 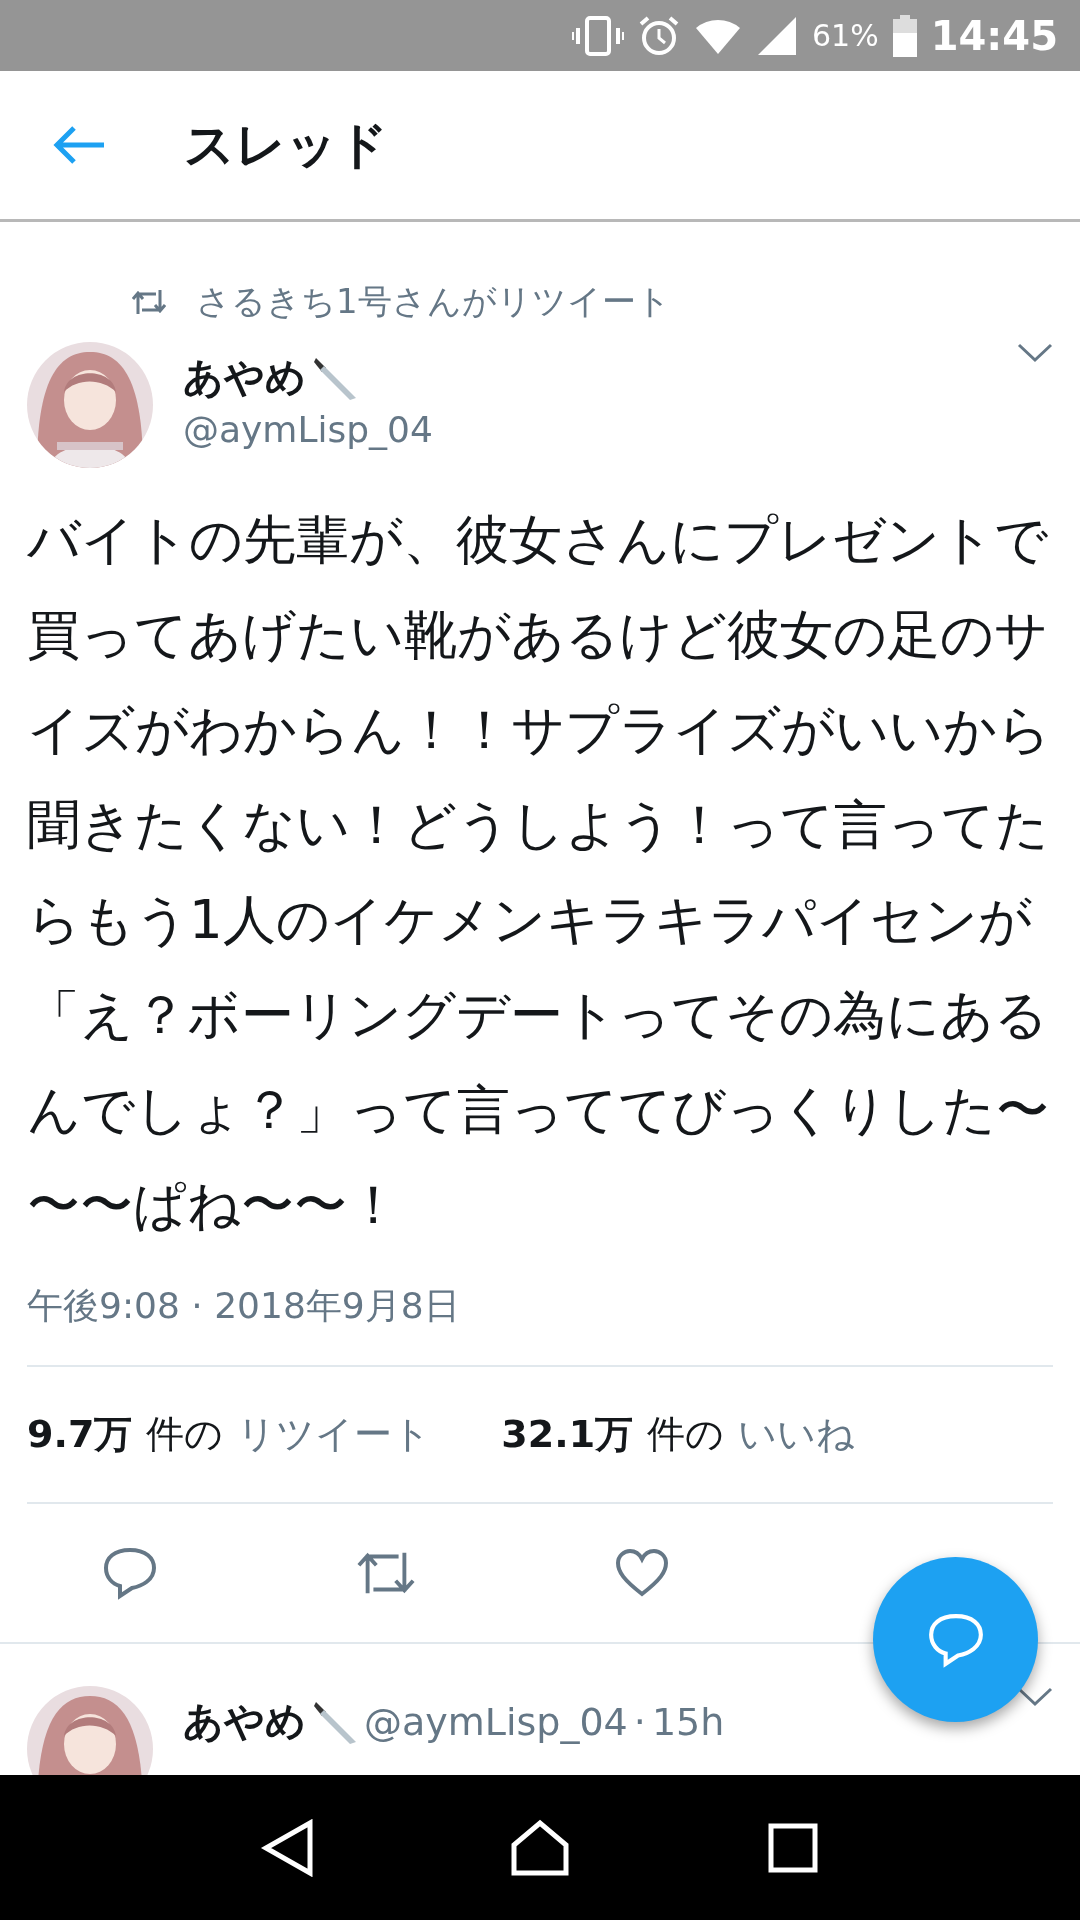 I want to click on back-arrow-icon, so click(x=79, y=145).